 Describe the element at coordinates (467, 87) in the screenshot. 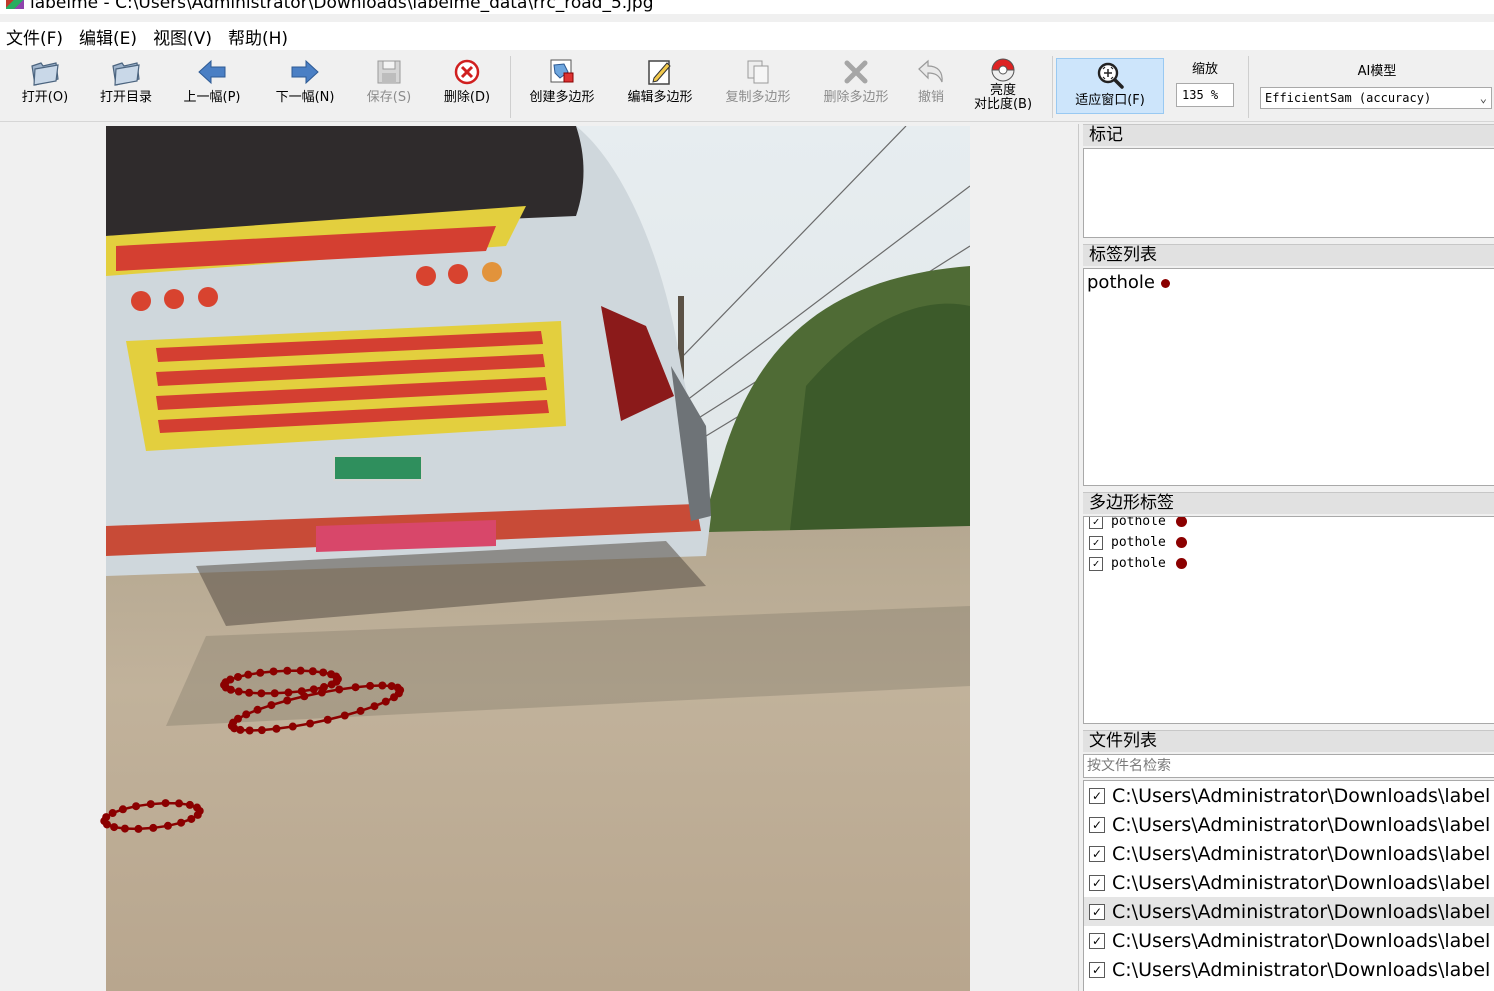

I see `delete-file-button: 删除(D)` at that location.